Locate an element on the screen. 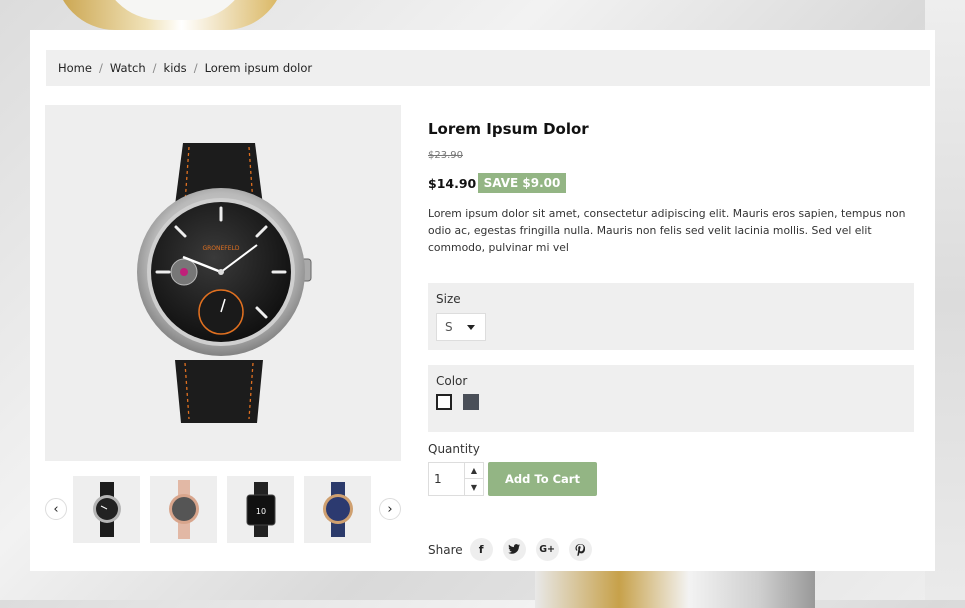 This screenshot has height=608, width=965. breadcrumb-kids: kids is located at coordinates (175, 68).